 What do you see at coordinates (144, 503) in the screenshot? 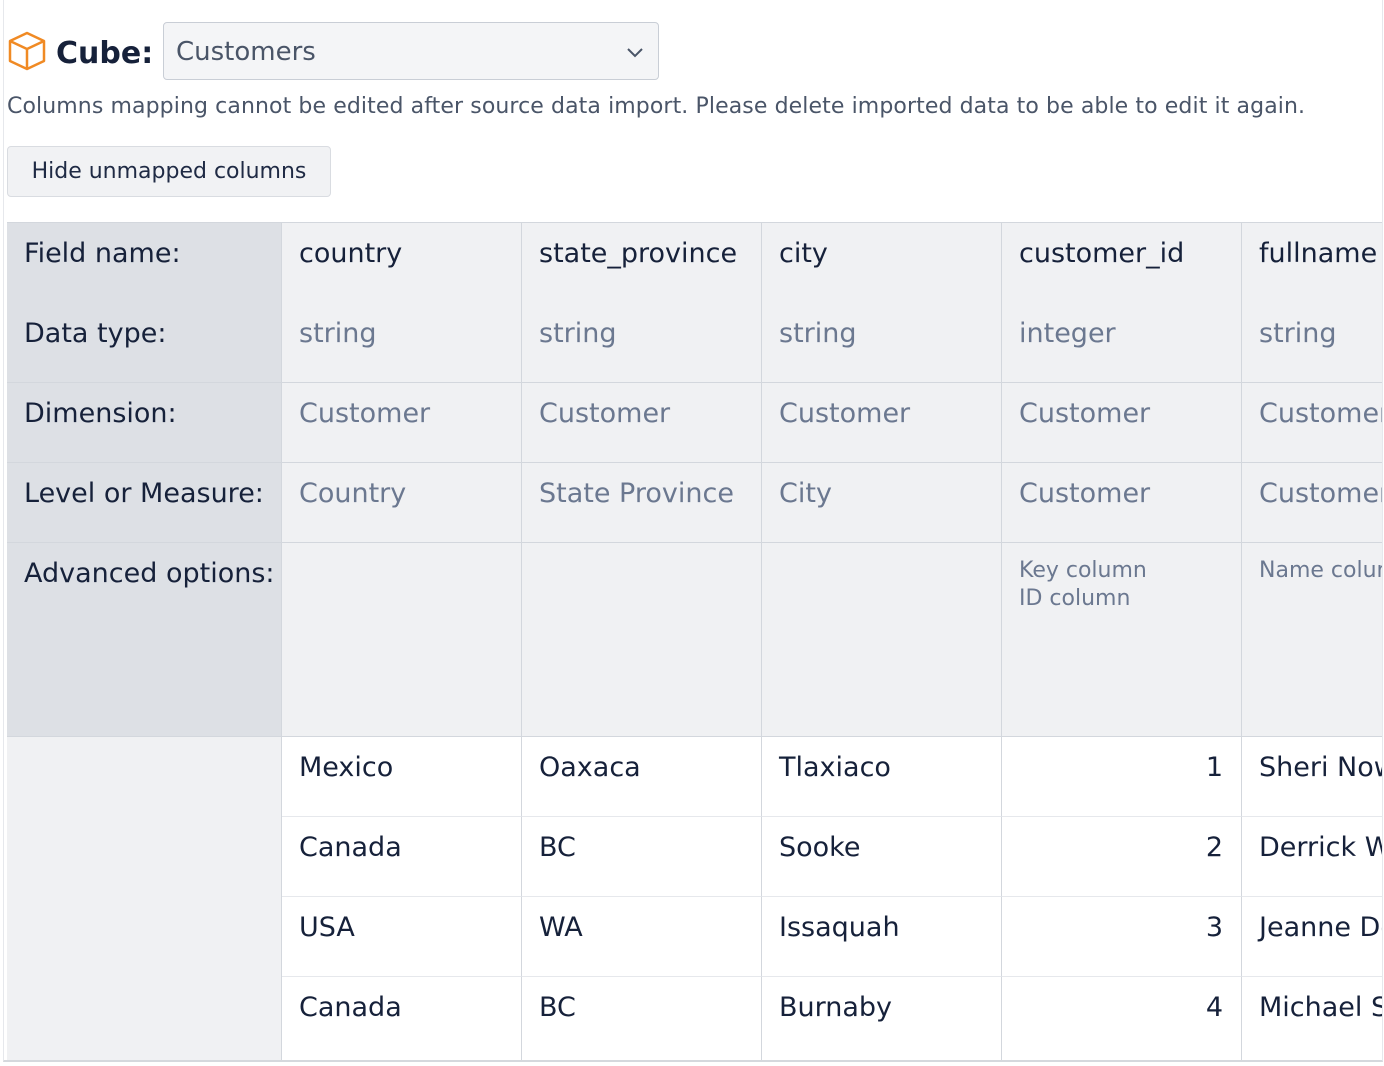
I see `level-label: Level or Measure:` at bounding box center [144, 503].